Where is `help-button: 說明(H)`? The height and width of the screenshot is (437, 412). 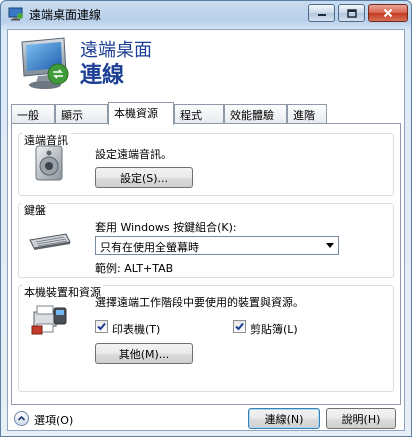
help-button: 說明(H) is located at coordinates (361, 418).